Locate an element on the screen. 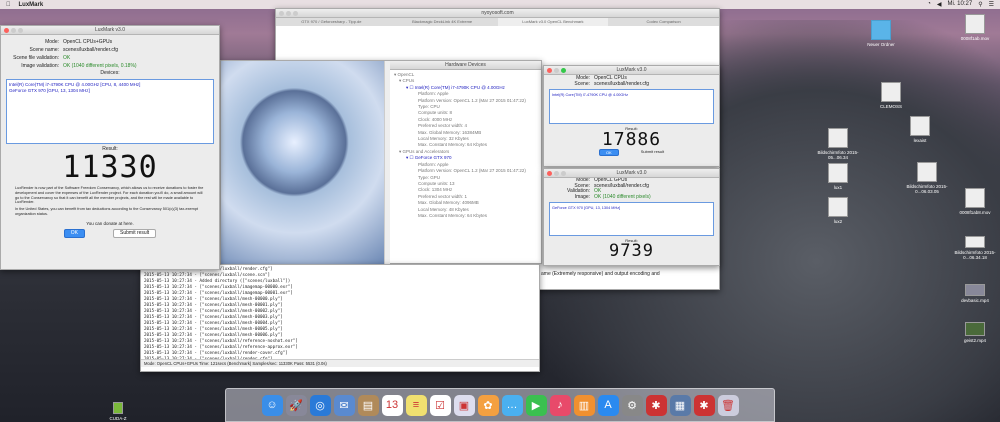 The image size is (1000, 422). desktop-icon-app: CUDA-Z is located at coordinates (118, 411).